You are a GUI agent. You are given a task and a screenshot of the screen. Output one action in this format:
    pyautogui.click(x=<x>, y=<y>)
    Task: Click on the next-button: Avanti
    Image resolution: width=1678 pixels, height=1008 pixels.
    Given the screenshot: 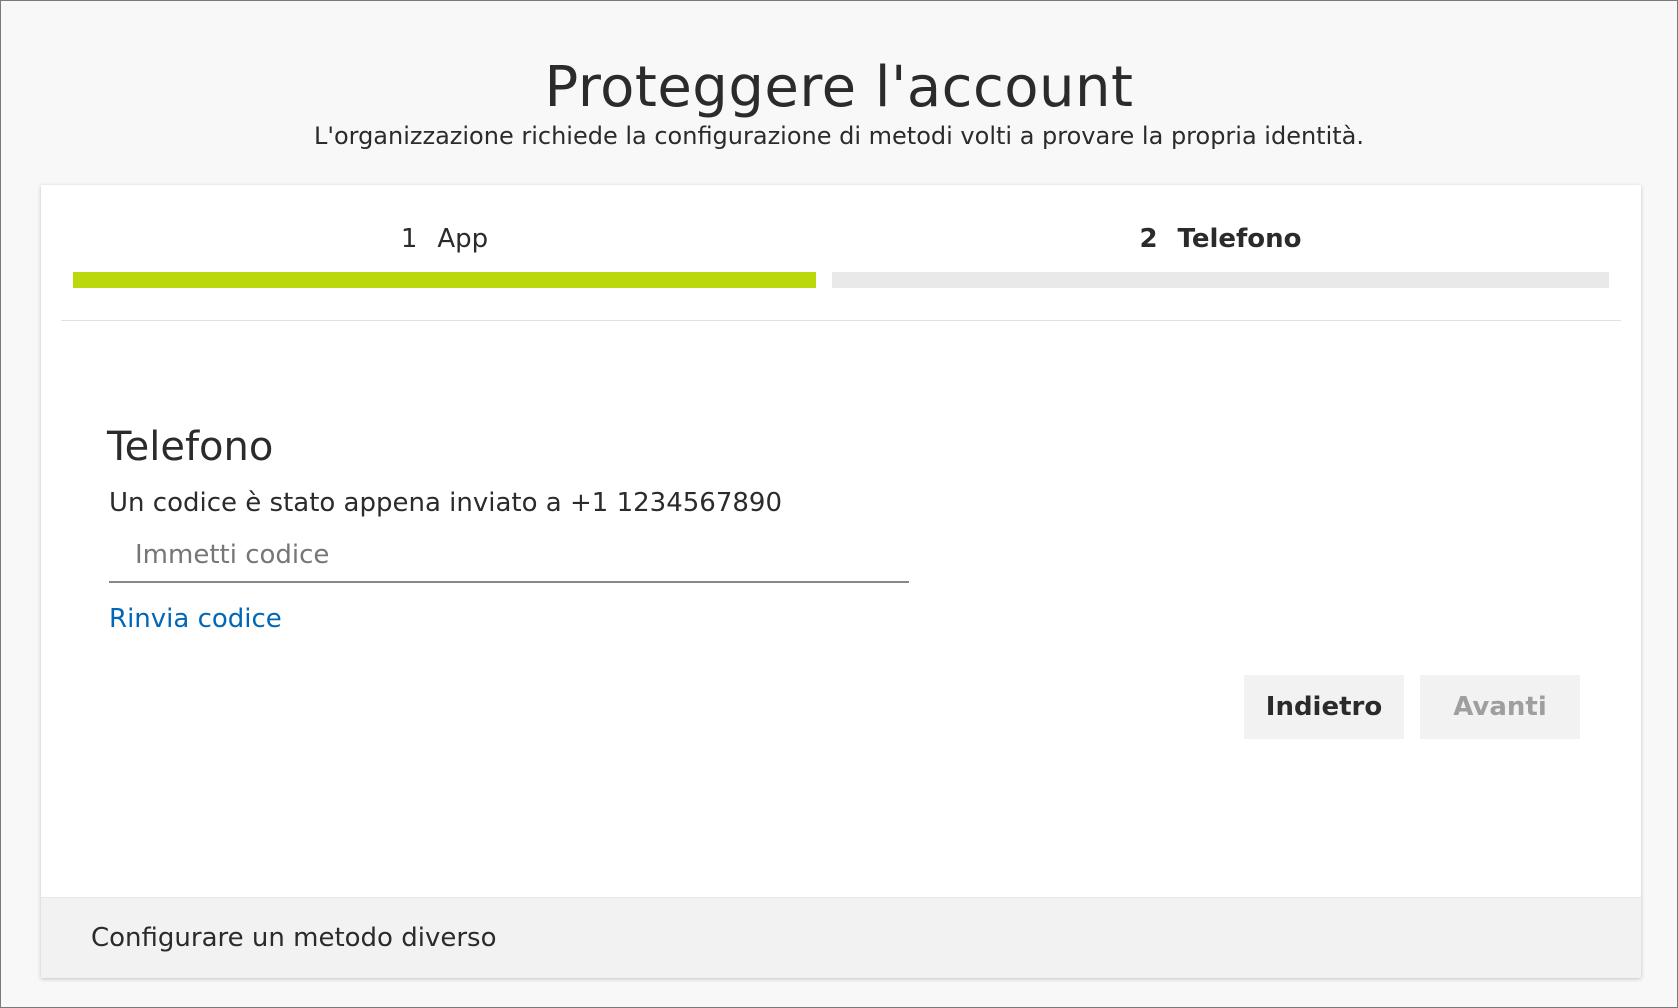 What is the action you would take?
    pyautogui.click(x=1500, y=707)
    